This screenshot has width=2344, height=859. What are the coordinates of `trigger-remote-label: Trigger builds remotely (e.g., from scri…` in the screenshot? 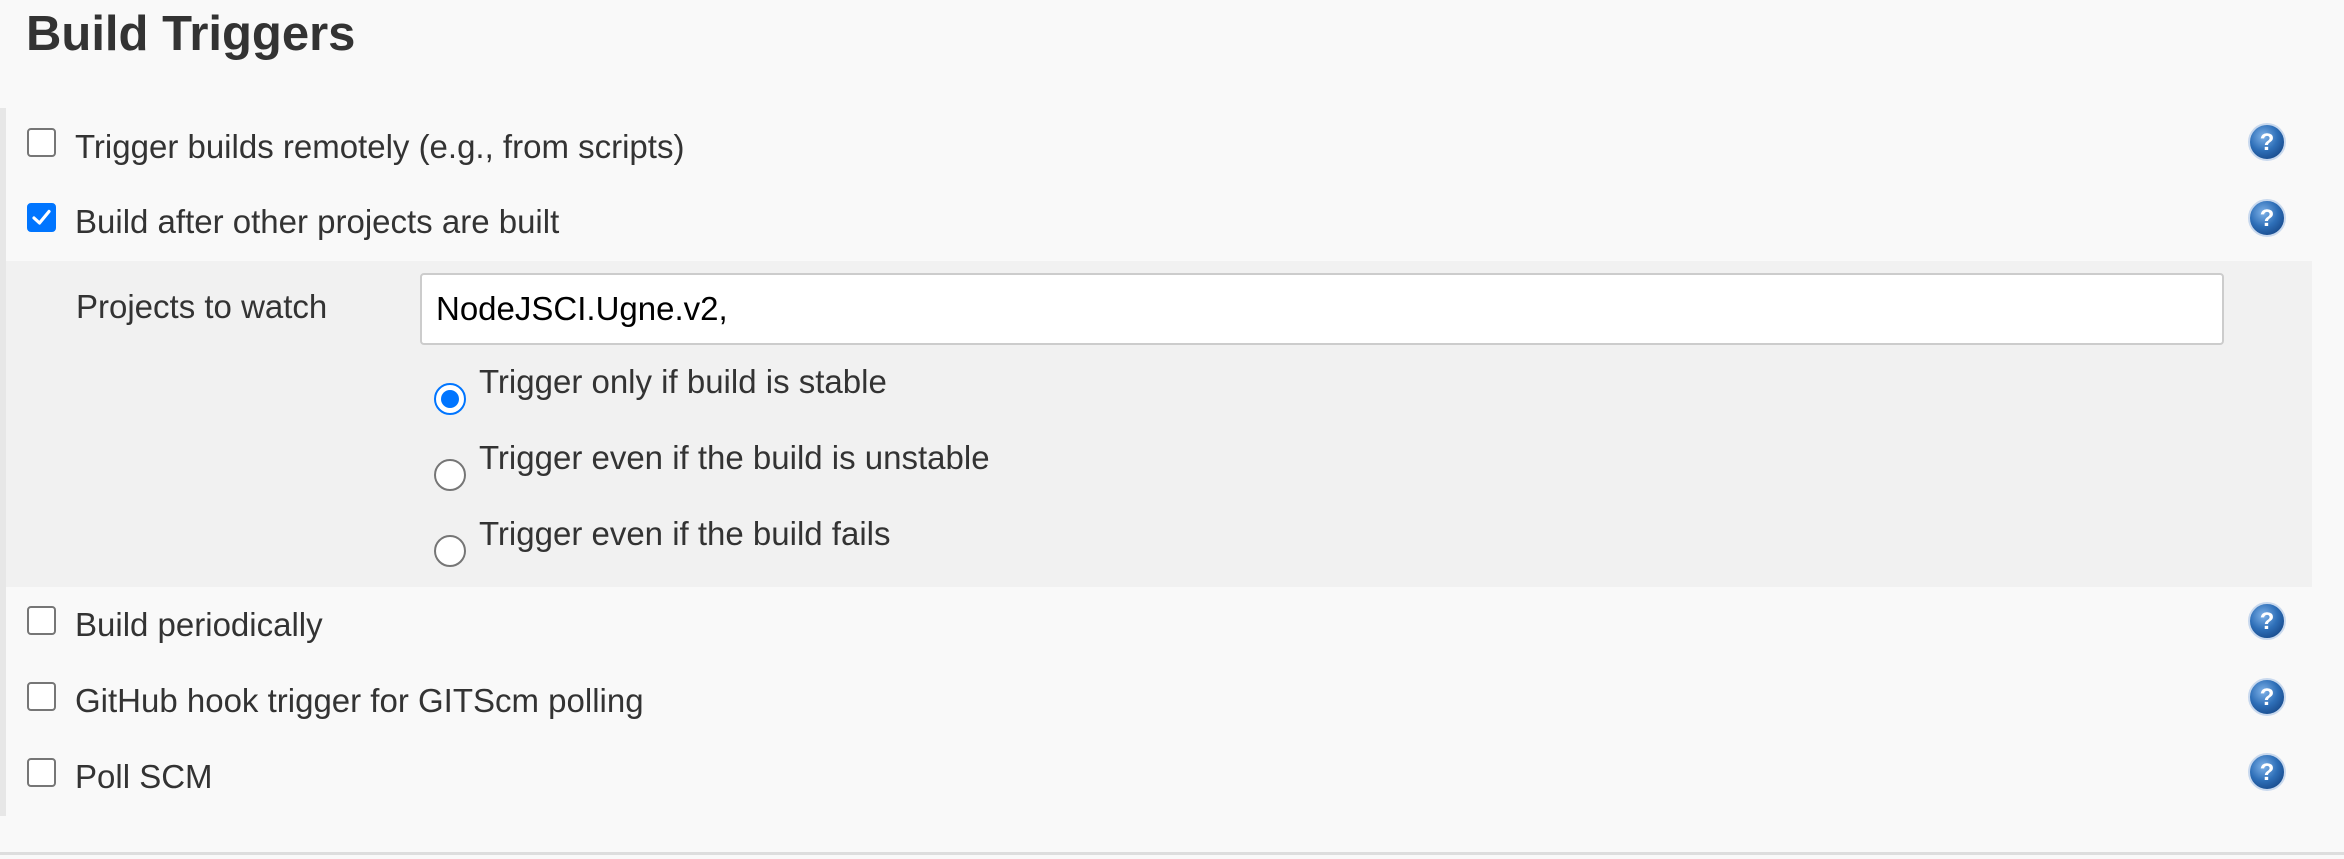 It's located at (379, 147).